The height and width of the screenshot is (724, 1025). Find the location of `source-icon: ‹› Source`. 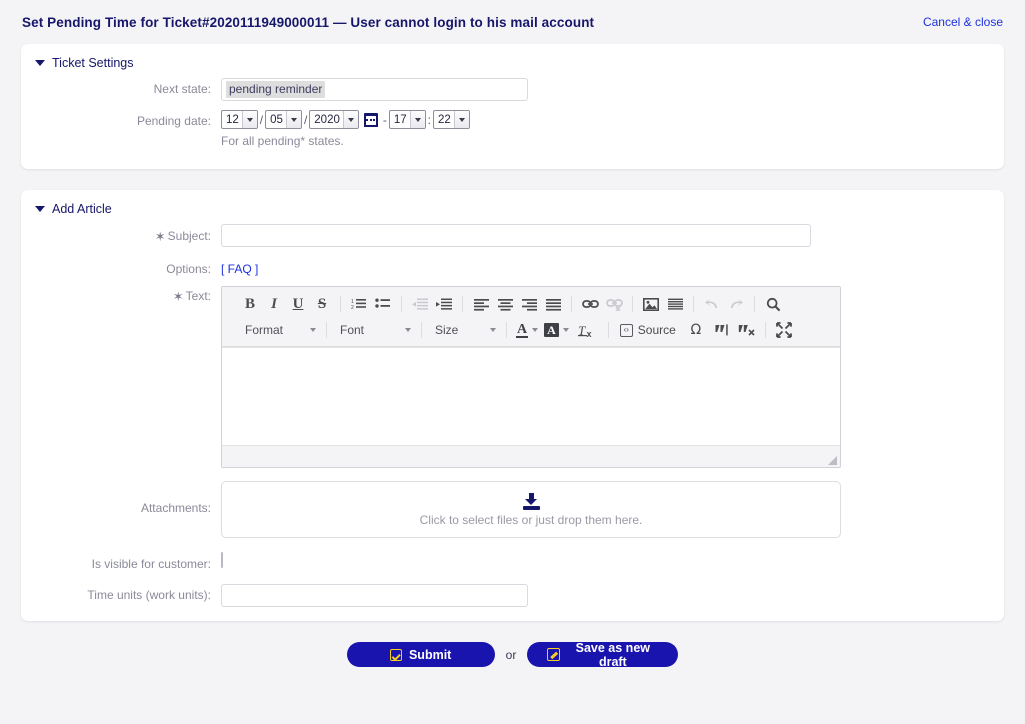

source-icon: ‹› Source is located at coordinates (648, 330).